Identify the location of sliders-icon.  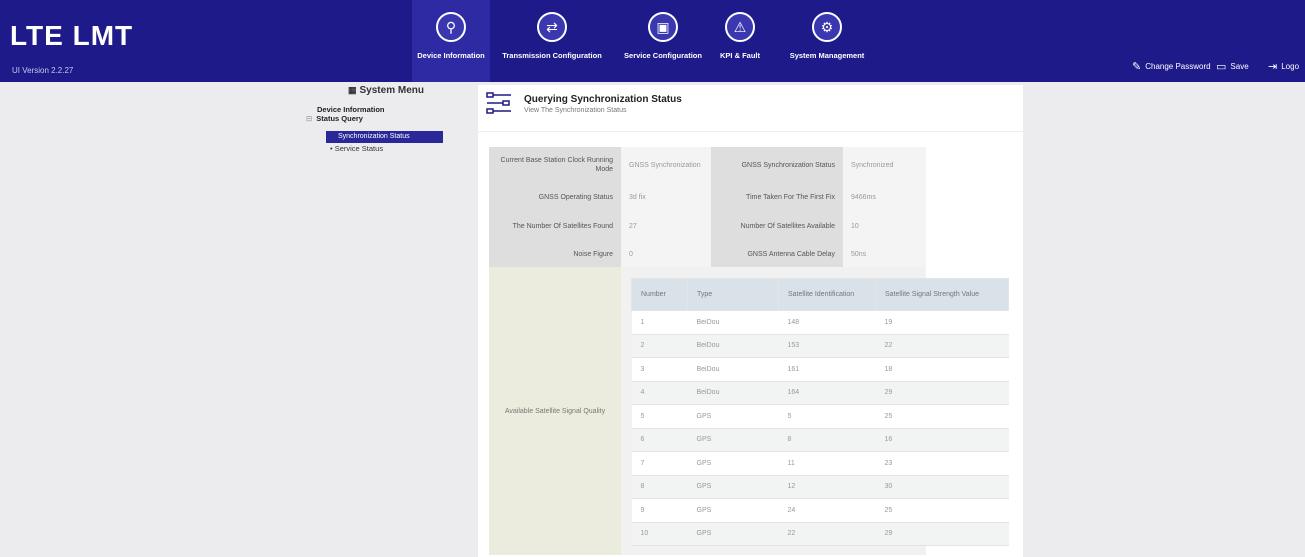
(498, 103).